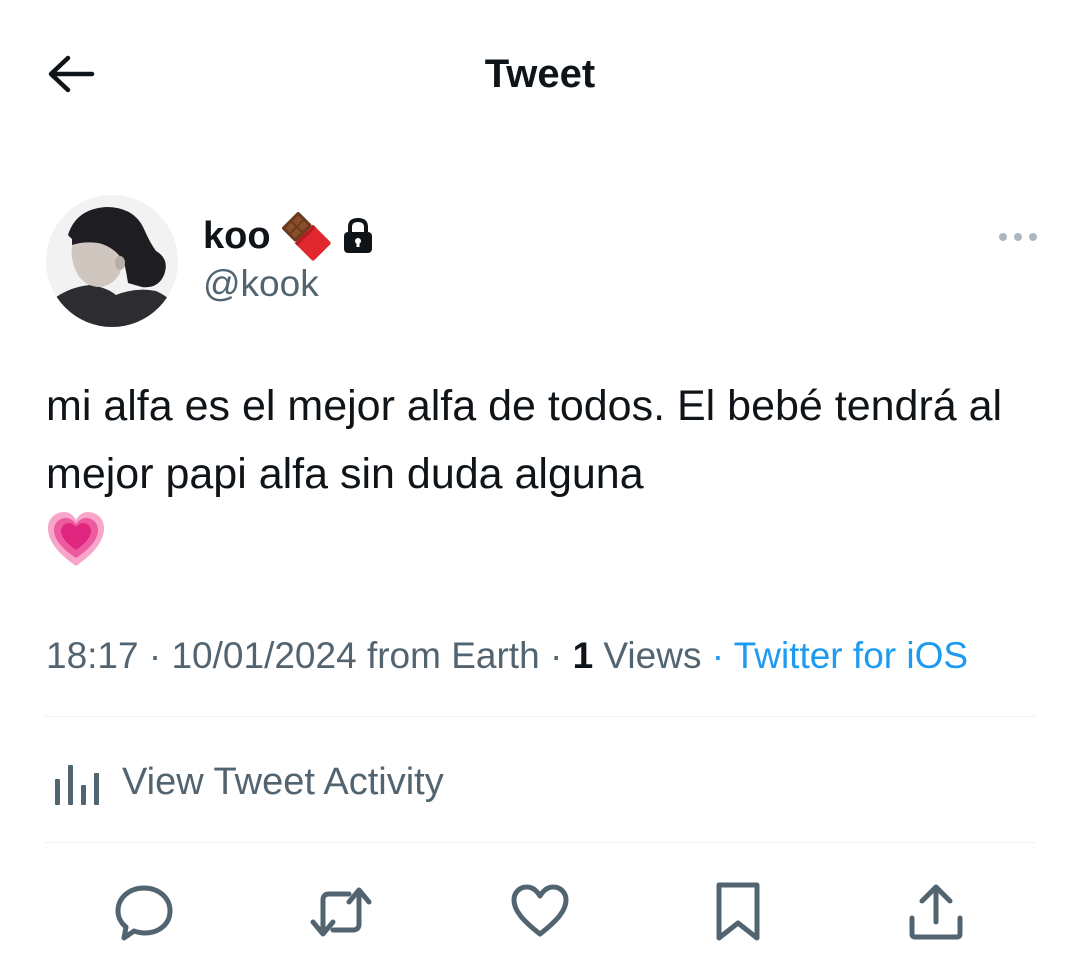 Image resolution: width=1080 pixels, height=975 pixels. I want to click on views-label: Views, so click(647, 655).